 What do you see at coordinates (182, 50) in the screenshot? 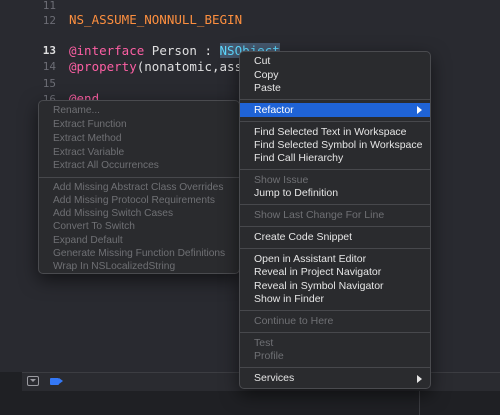
I see `class-declaration-text: Person :` at bounding box center [182, 50].